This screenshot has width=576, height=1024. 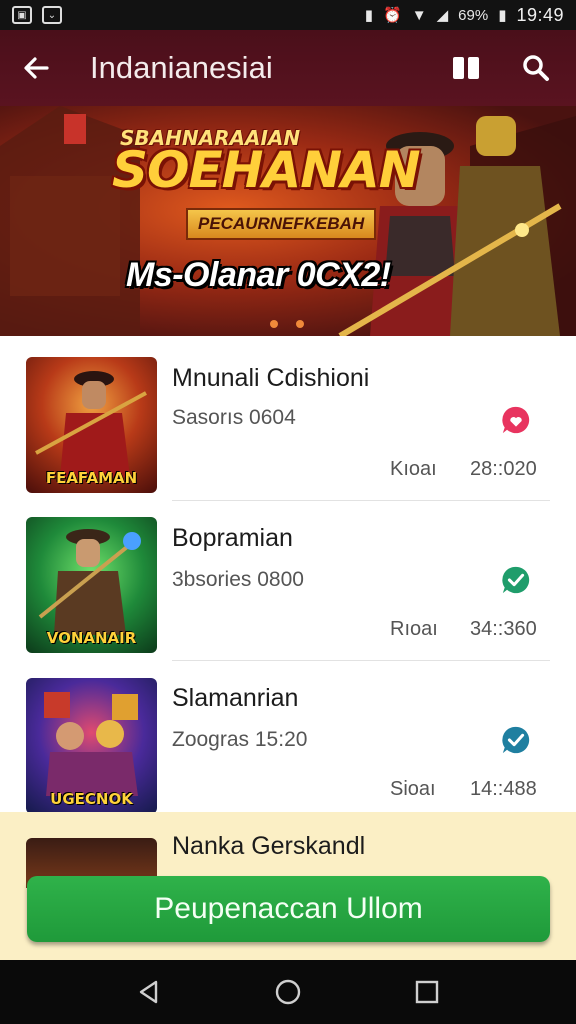 I want to click on signal-icon: ◢, so click(x=442, y=15).